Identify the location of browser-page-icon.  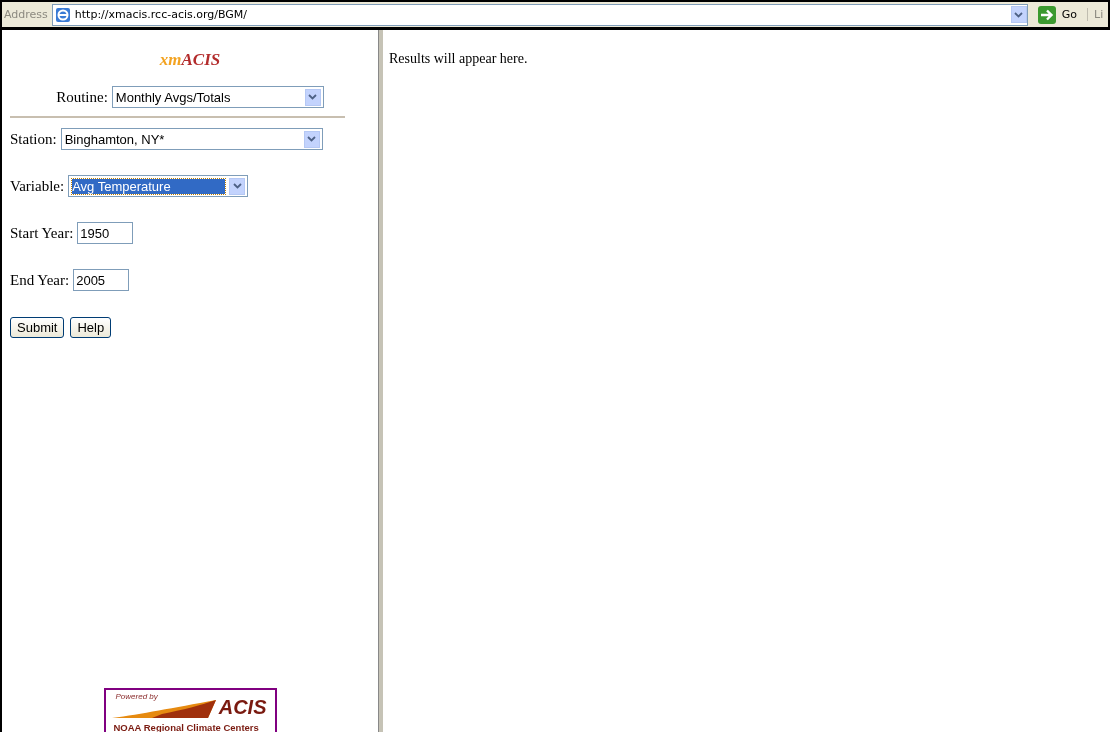
(62, 14).